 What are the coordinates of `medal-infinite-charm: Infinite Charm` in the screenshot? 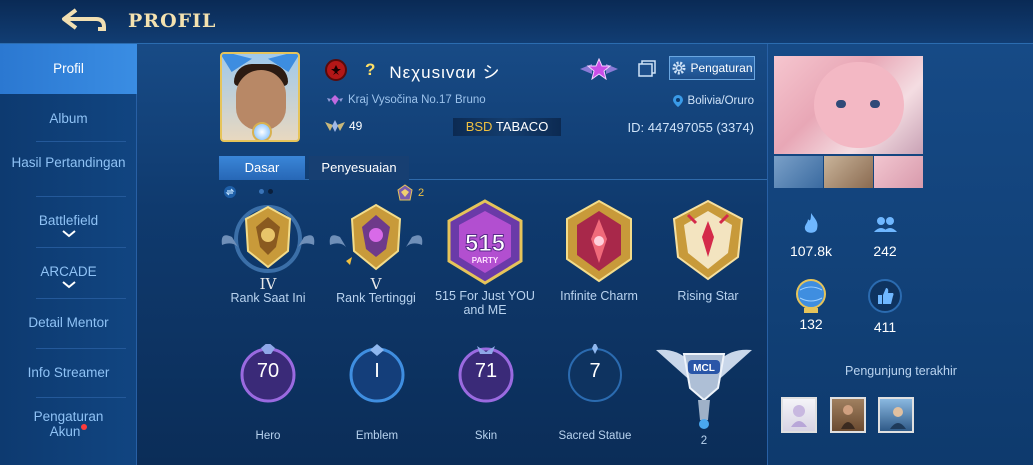 It's located at (599, 250).